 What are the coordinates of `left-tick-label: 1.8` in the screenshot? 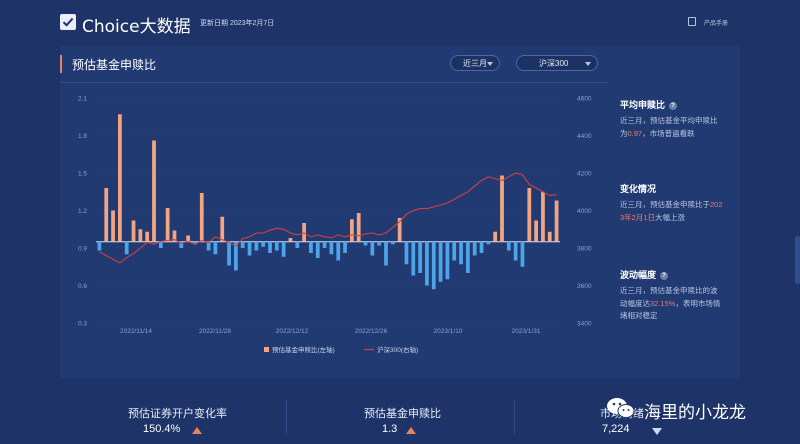 It's located at (82, 136).